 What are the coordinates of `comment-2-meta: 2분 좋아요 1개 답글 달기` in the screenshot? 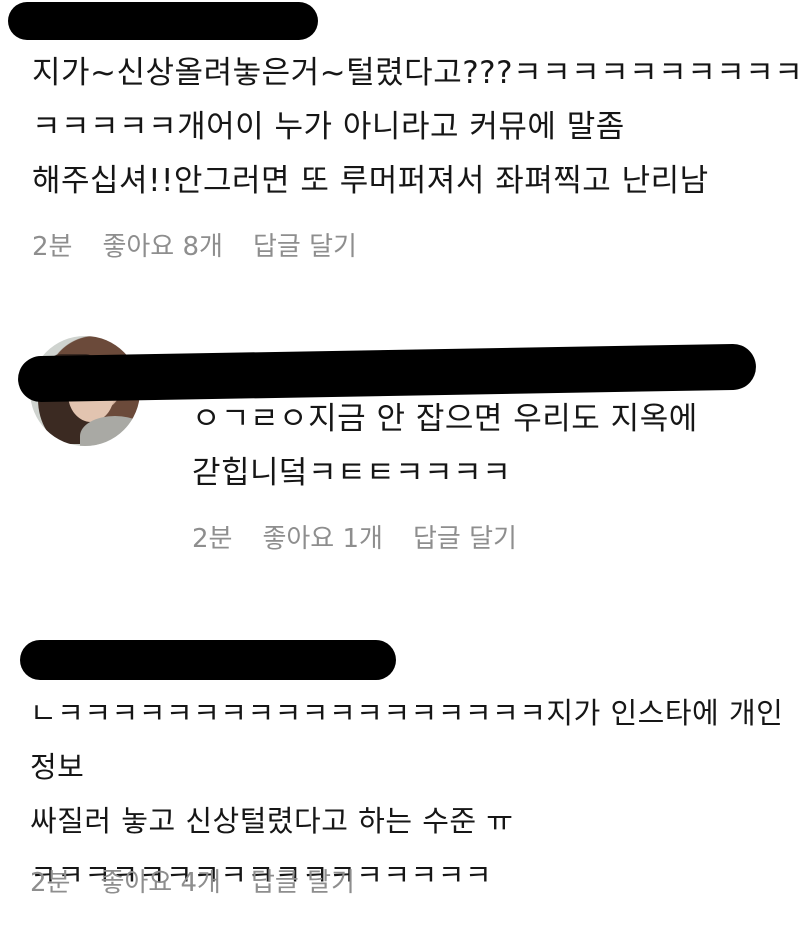 It's located at (354, 536).